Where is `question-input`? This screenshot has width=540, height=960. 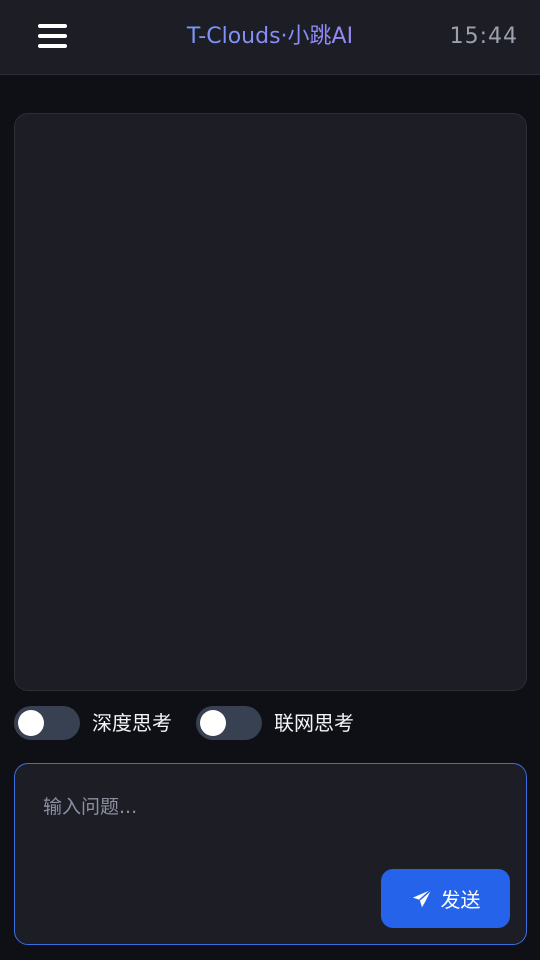 question-input is located at coordinates (268, 832).